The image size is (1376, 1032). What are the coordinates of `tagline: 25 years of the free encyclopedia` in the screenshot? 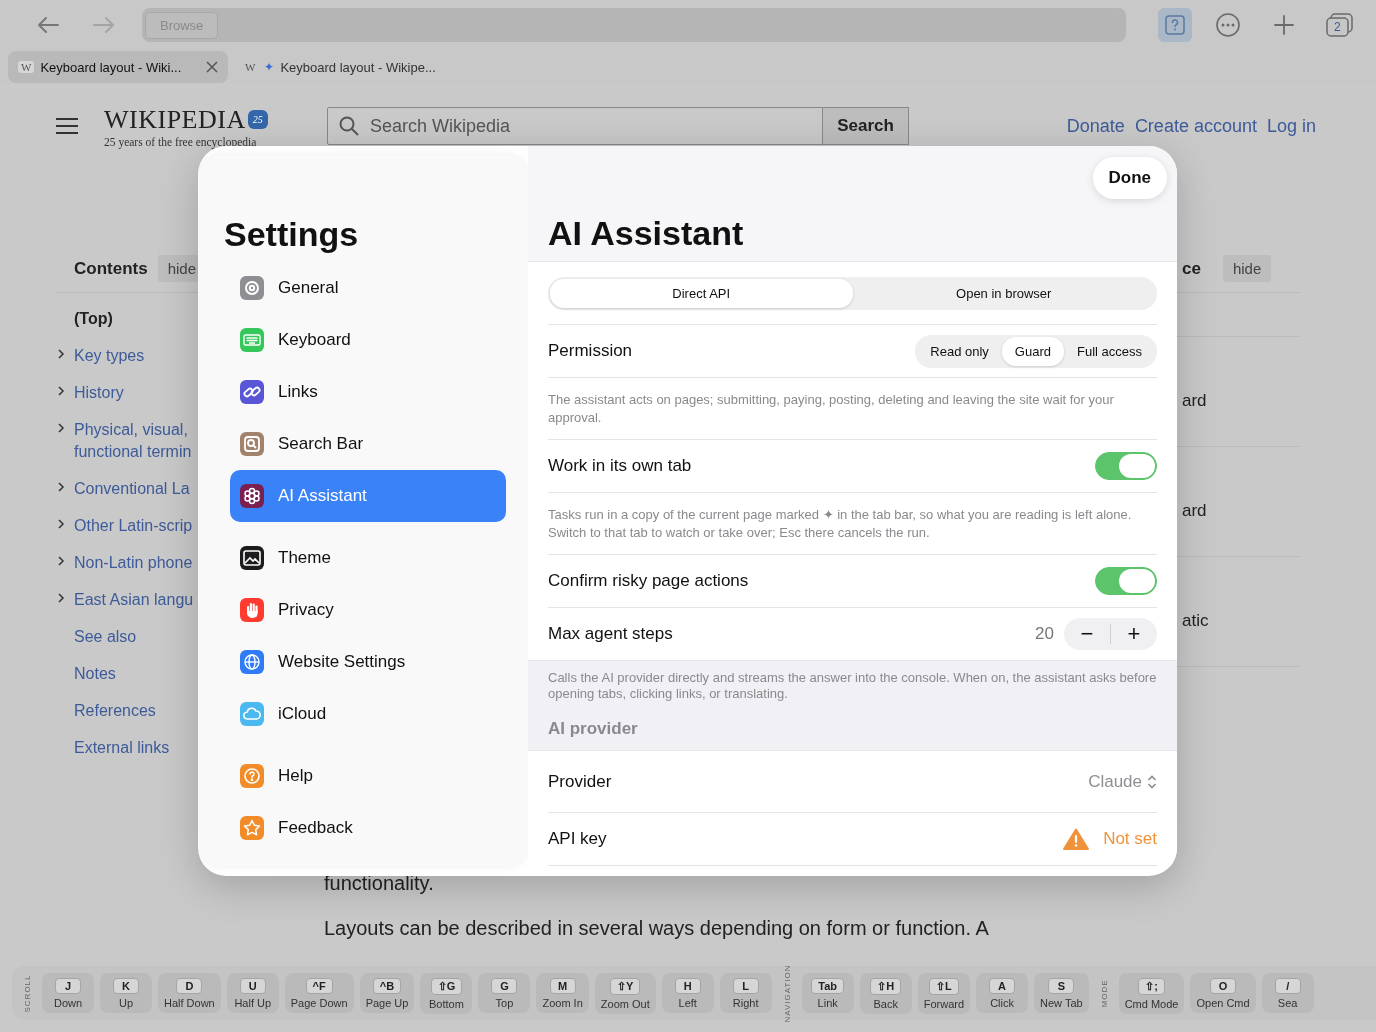 It's located at (181, 141).